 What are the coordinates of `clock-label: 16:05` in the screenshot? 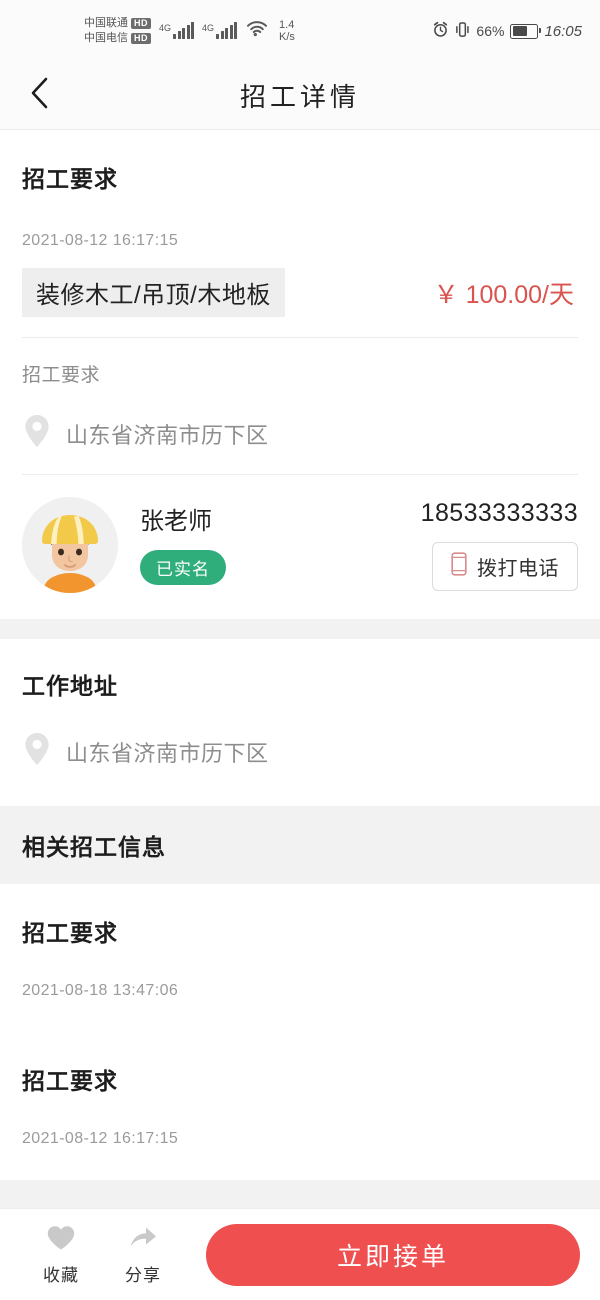 It's located at (563, 31).